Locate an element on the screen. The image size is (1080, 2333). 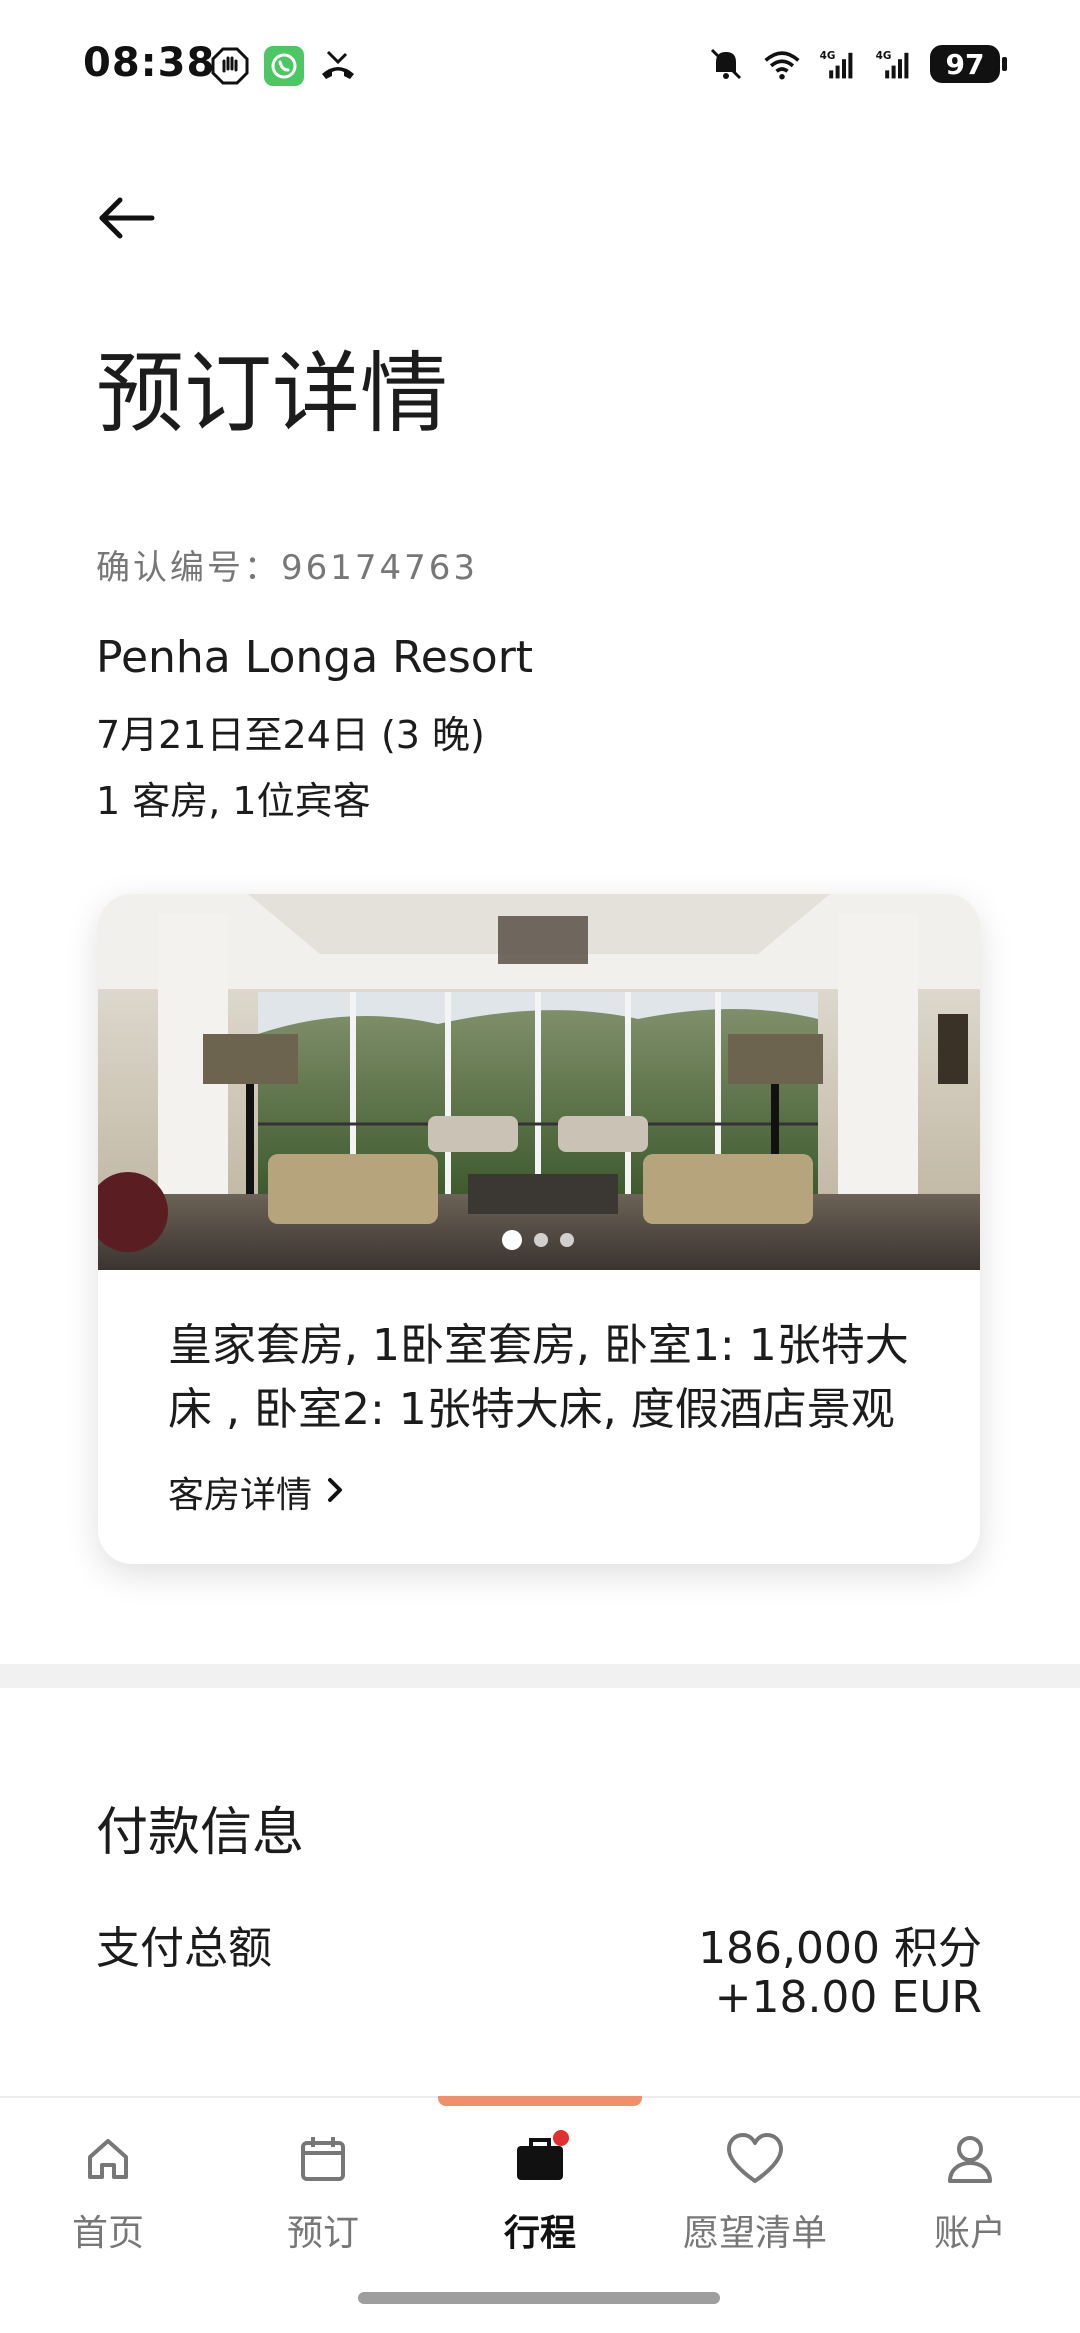
stop-hand-icon is located at coordinates (230, 66).